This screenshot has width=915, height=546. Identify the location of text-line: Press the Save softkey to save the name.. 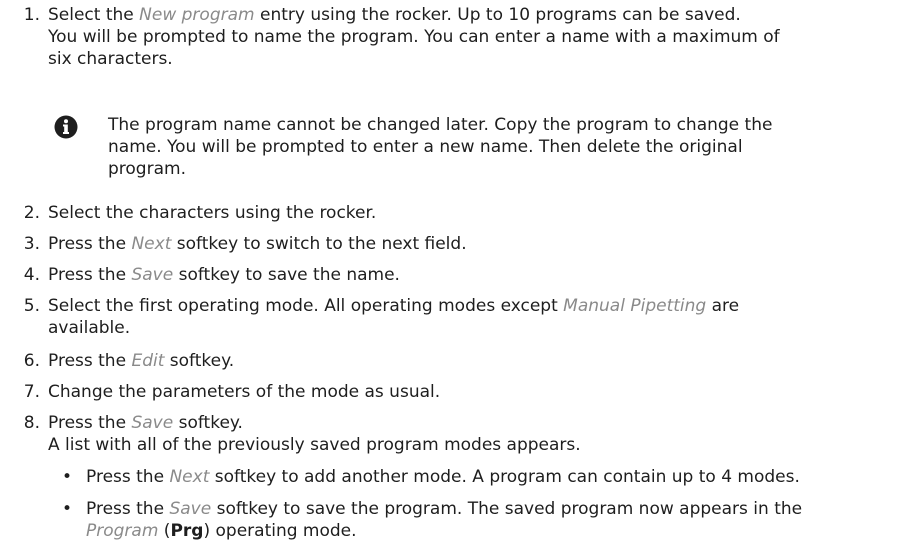
(476, 275).